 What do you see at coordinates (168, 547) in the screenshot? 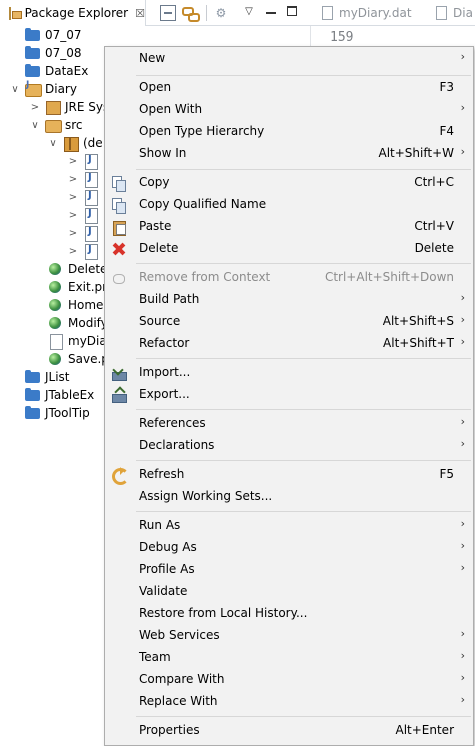
I see `menu-item-label: Debug As` at bounding box center [168, 547].